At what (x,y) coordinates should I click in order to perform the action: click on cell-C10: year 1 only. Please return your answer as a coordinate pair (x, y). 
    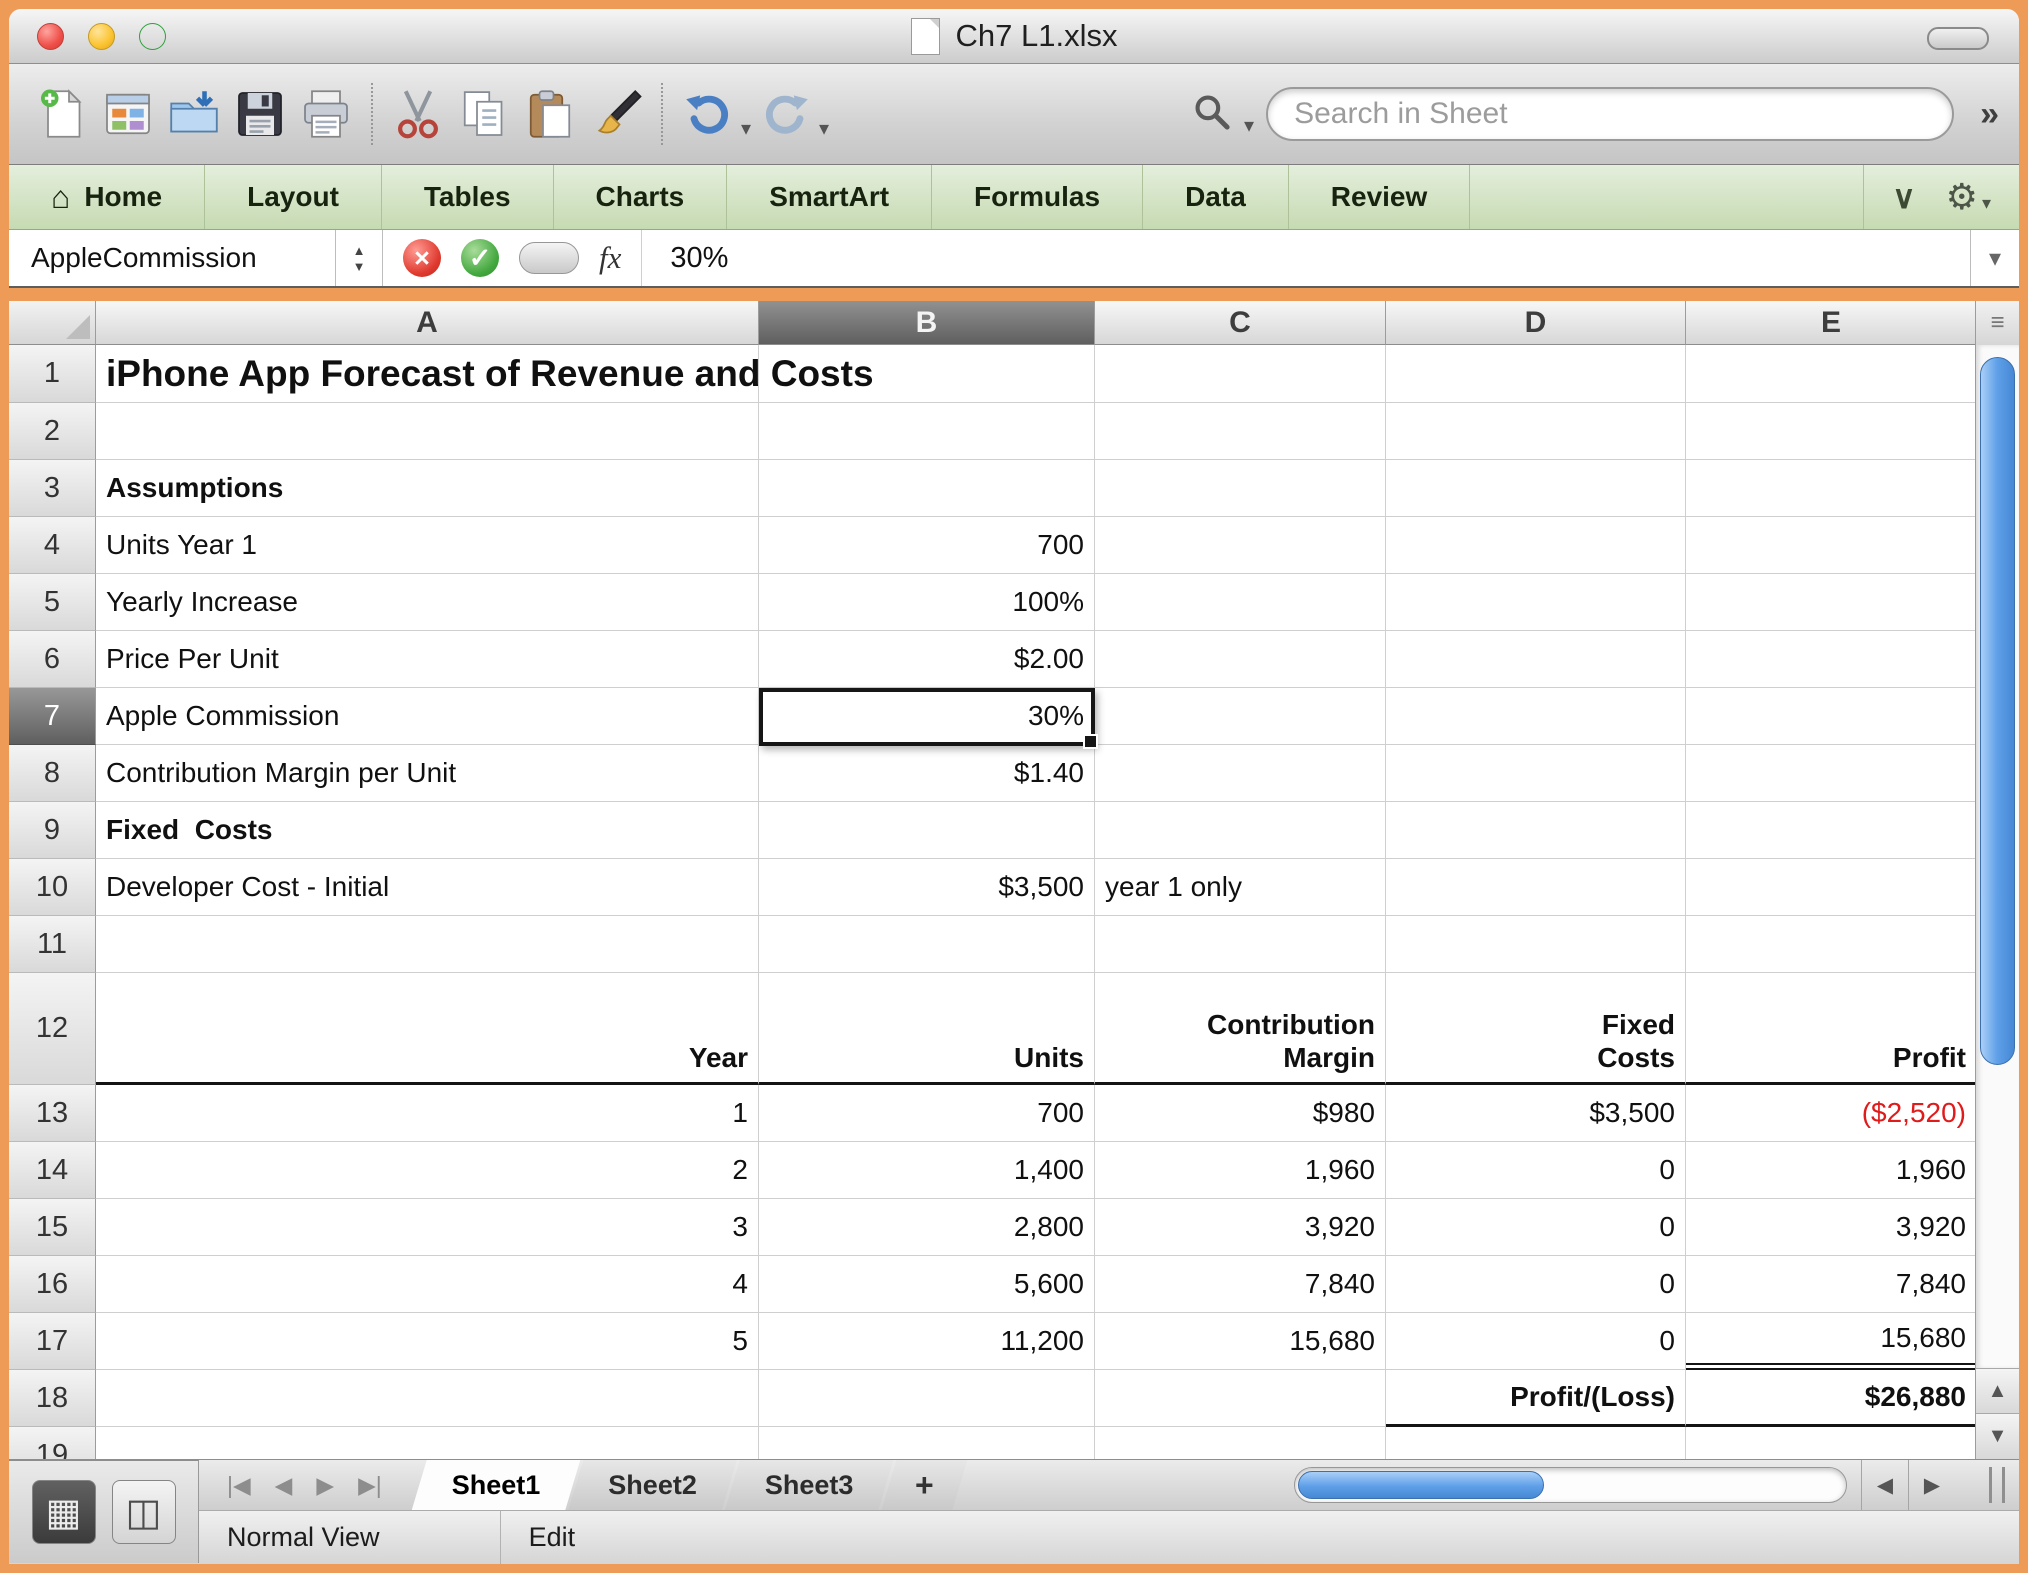
    Looking at the image, I should click on (1240, 887).